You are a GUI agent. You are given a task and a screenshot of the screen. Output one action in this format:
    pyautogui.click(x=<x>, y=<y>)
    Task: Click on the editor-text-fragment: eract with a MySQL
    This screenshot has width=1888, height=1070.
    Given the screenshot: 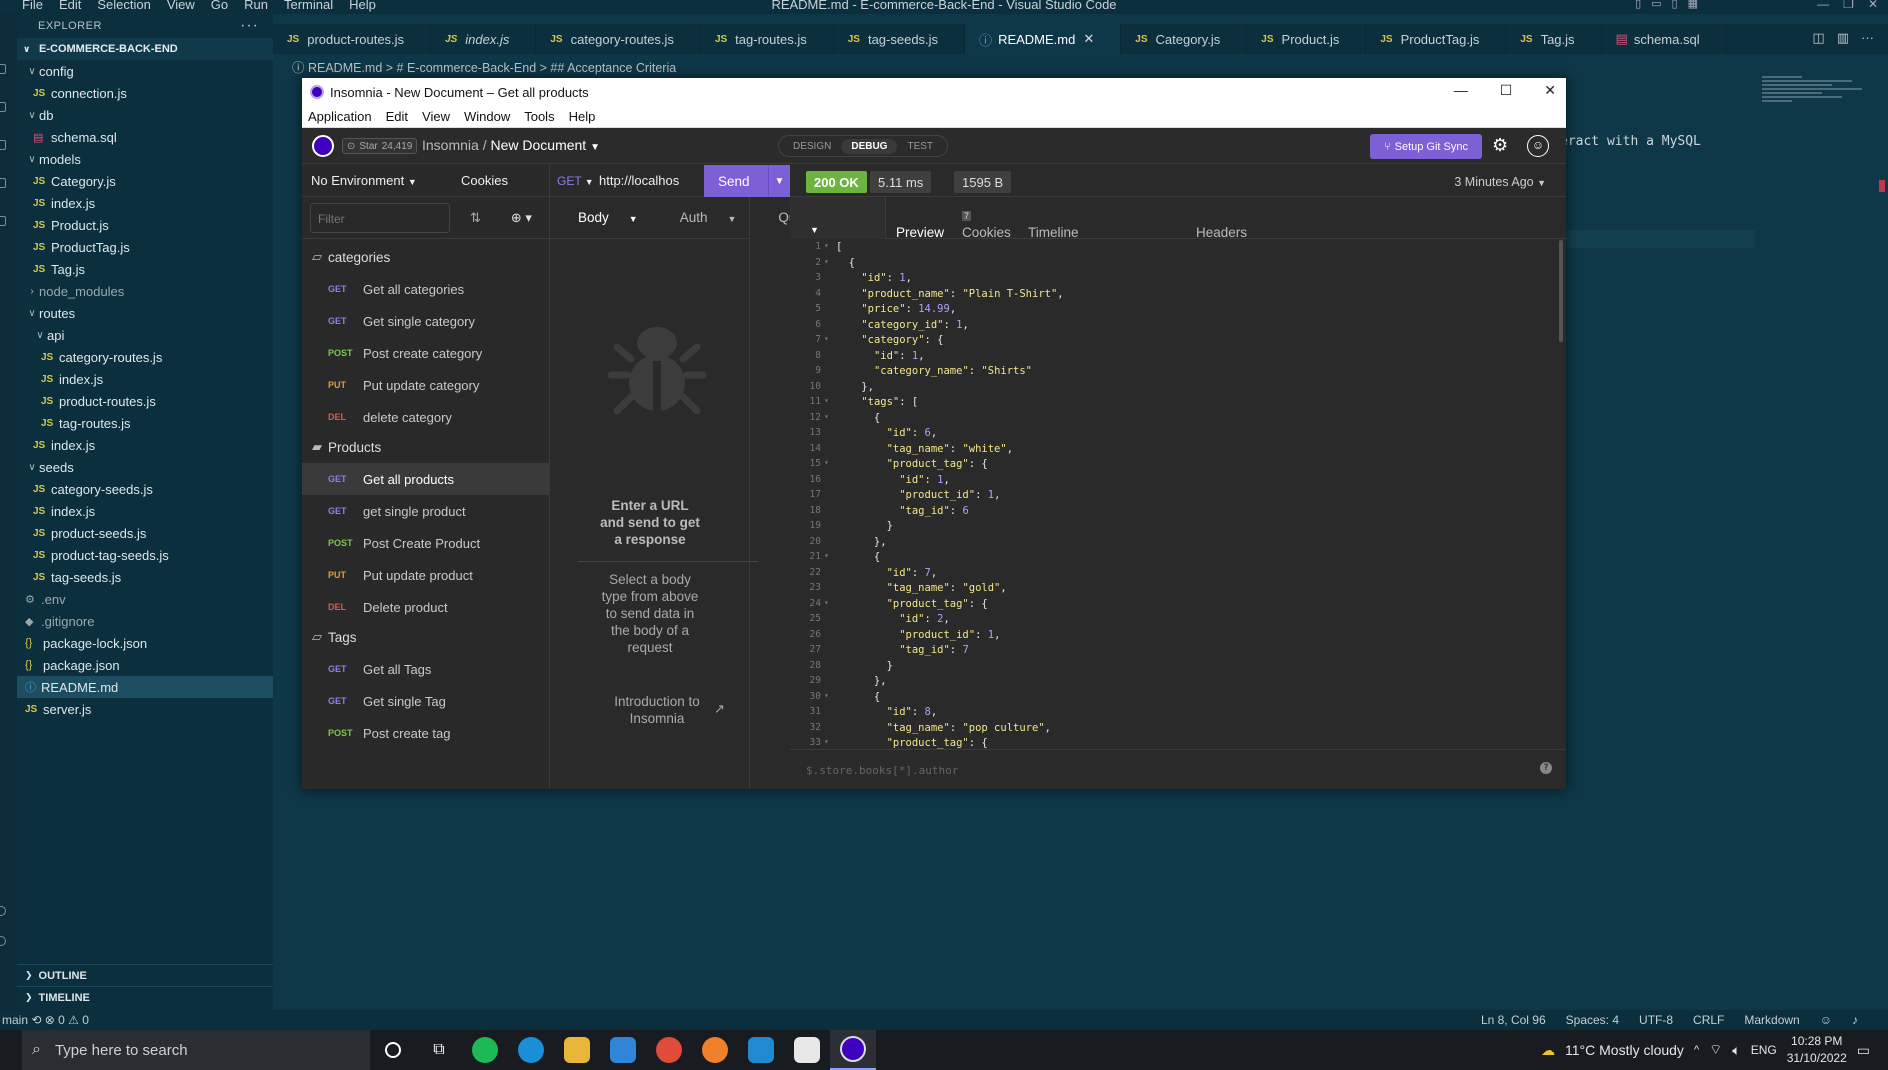 What is the action you would take?
    pyautogui.click(x=1630, y=141)
    